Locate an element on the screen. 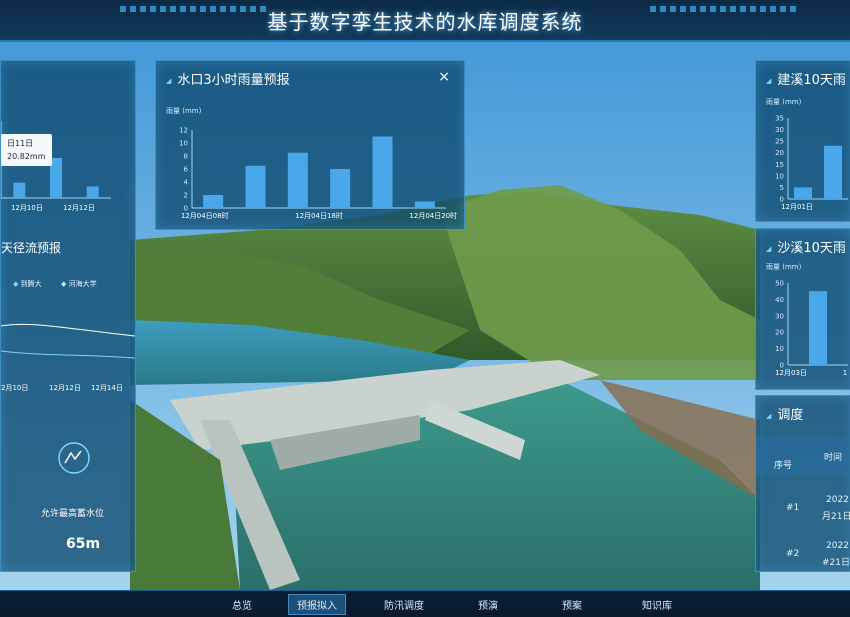 The image size is (850, 617). table-row: #2 2022 #21日 is located at coordinates (803, 558).